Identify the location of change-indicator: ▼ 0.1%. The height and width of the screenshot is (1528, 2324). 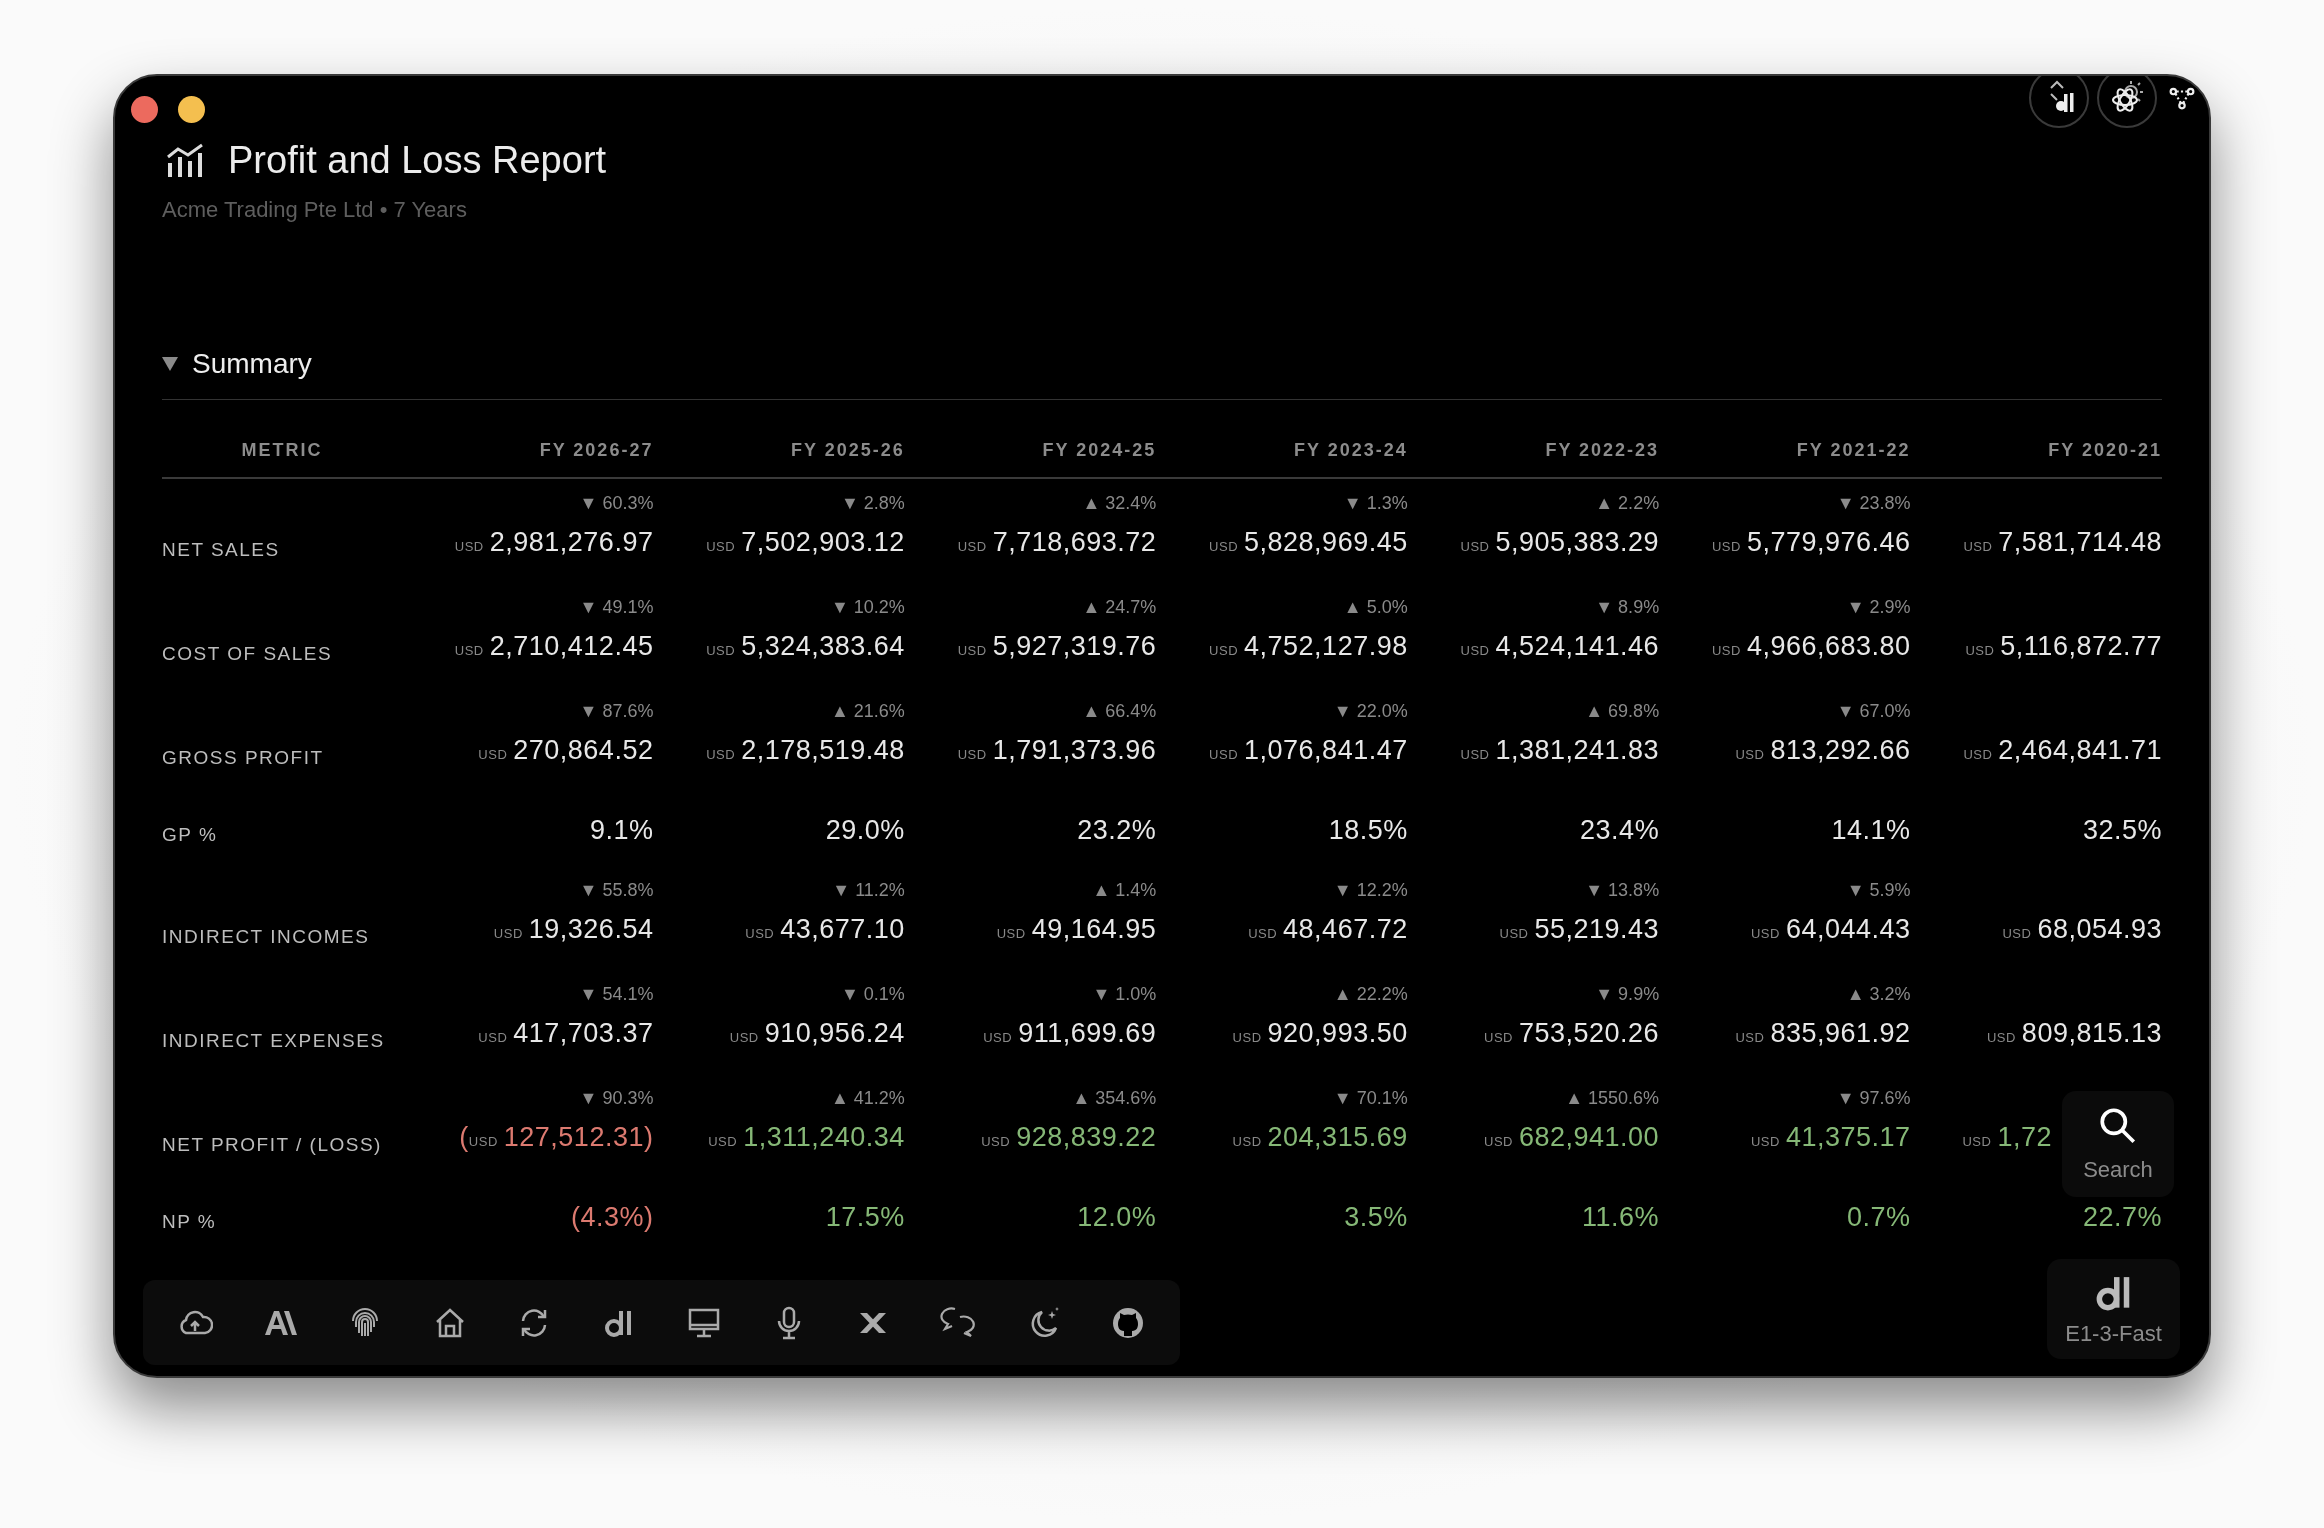
(873, 994).